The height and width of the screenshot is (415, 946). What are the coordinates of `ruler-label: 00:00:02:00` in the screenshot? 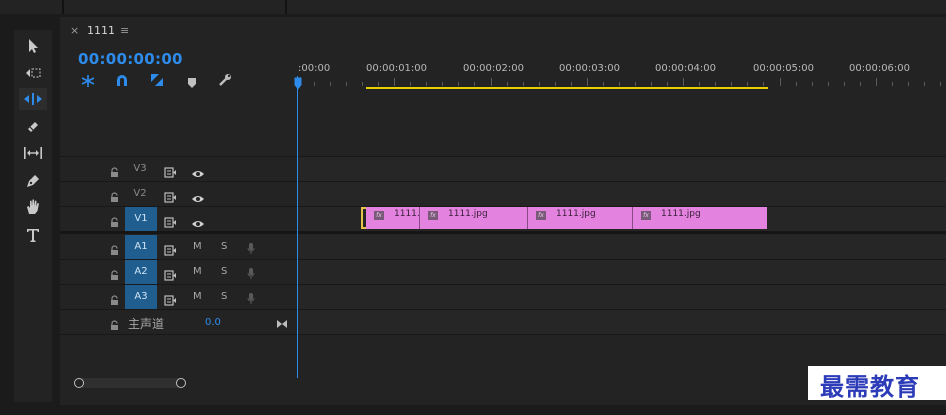 It's located at (494, 68).